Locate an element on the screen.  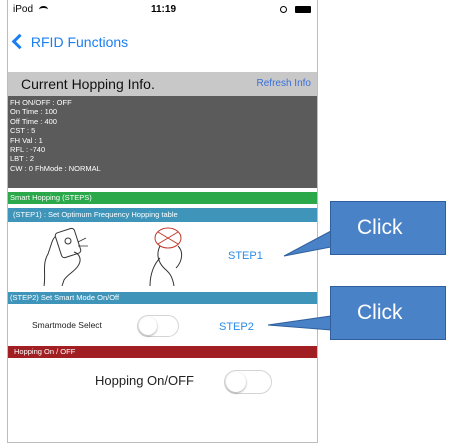
hopping-onoff-label: Hopping On/OFF is located at coordinates (144, 380).